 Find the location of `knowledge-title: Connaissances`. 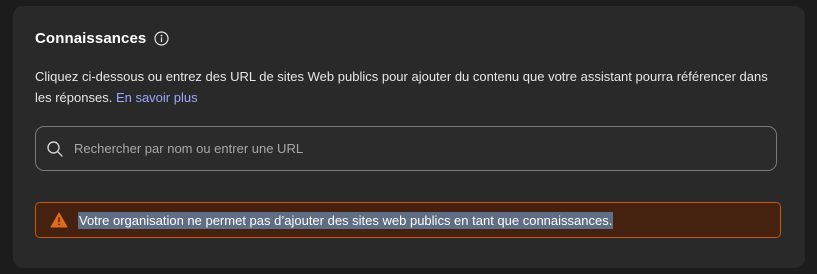

knowledge-title: Connaissances is located at coordinates (91, 38).